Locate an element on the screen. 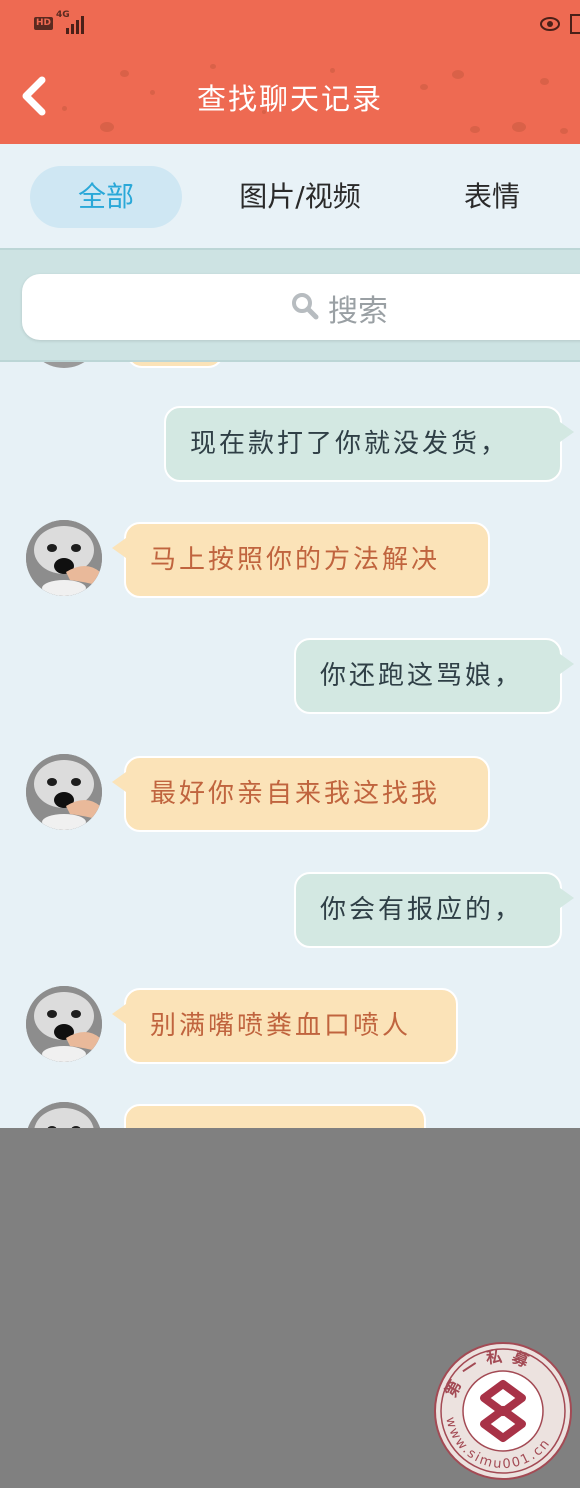  search-input: 搜索 is located at coordinates (301, 307).